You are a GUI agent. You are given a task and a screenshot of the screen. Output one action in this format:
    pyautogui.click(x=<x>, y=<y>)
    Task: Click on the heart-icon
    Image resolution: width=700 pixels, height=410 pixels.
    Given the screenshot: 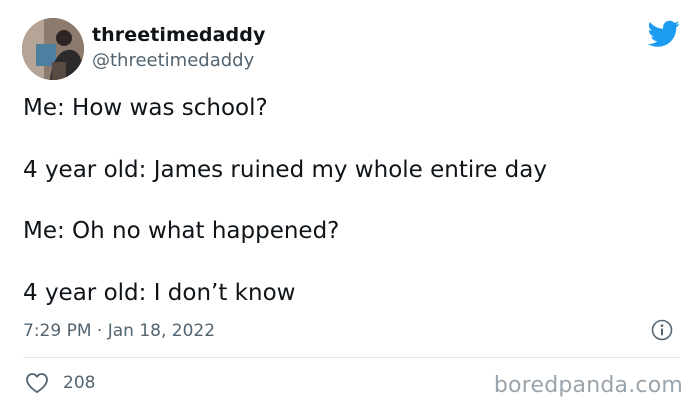 What is the action you would take?
    pyautogui.click(x=37, y=383)
    